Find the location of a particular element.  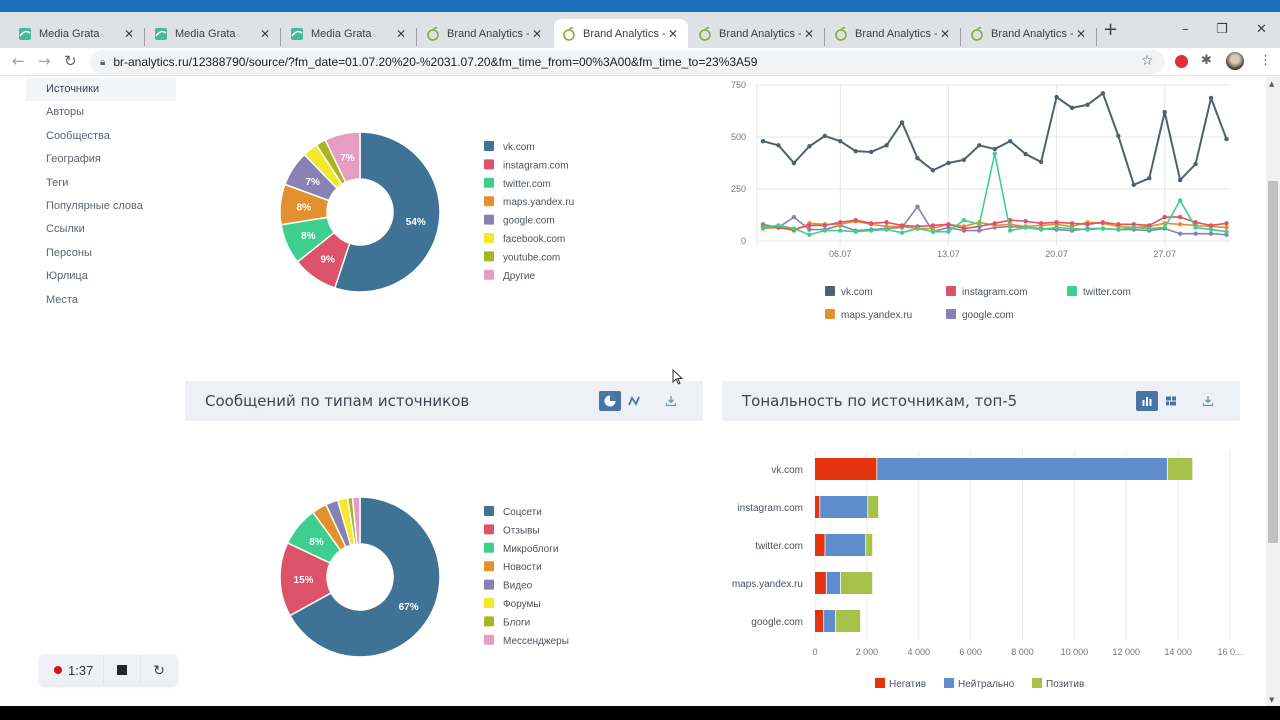

browser-tab: Brand Analytics - T ✕ is located at coordinates (893, 33).